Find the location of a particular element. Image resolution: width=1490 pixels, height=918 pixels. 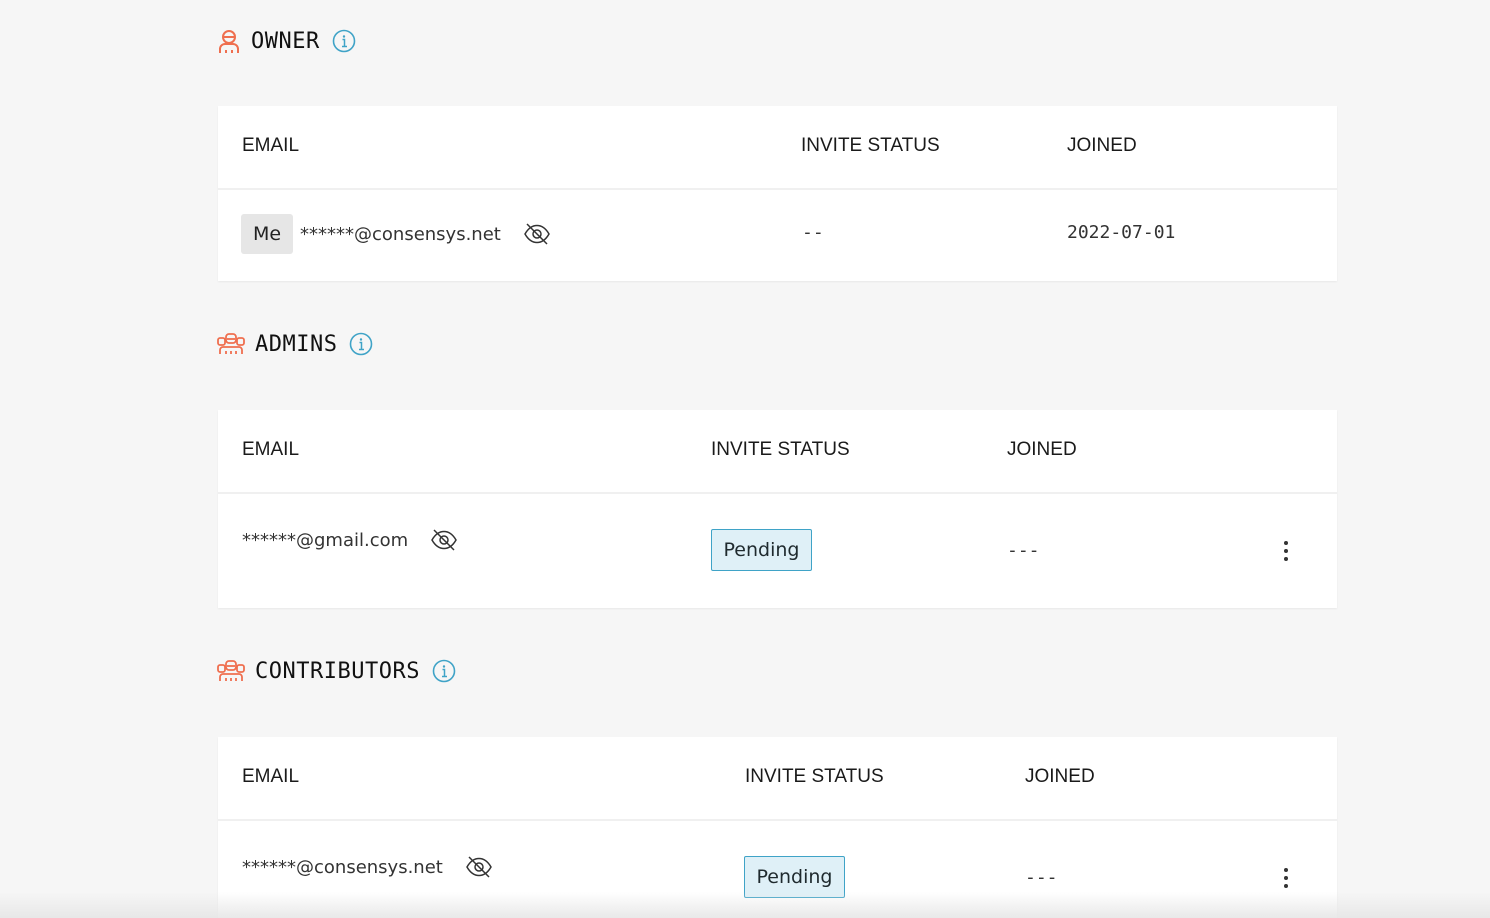

email-cell: ******@gmail.com is located at coordinates (350, 540).